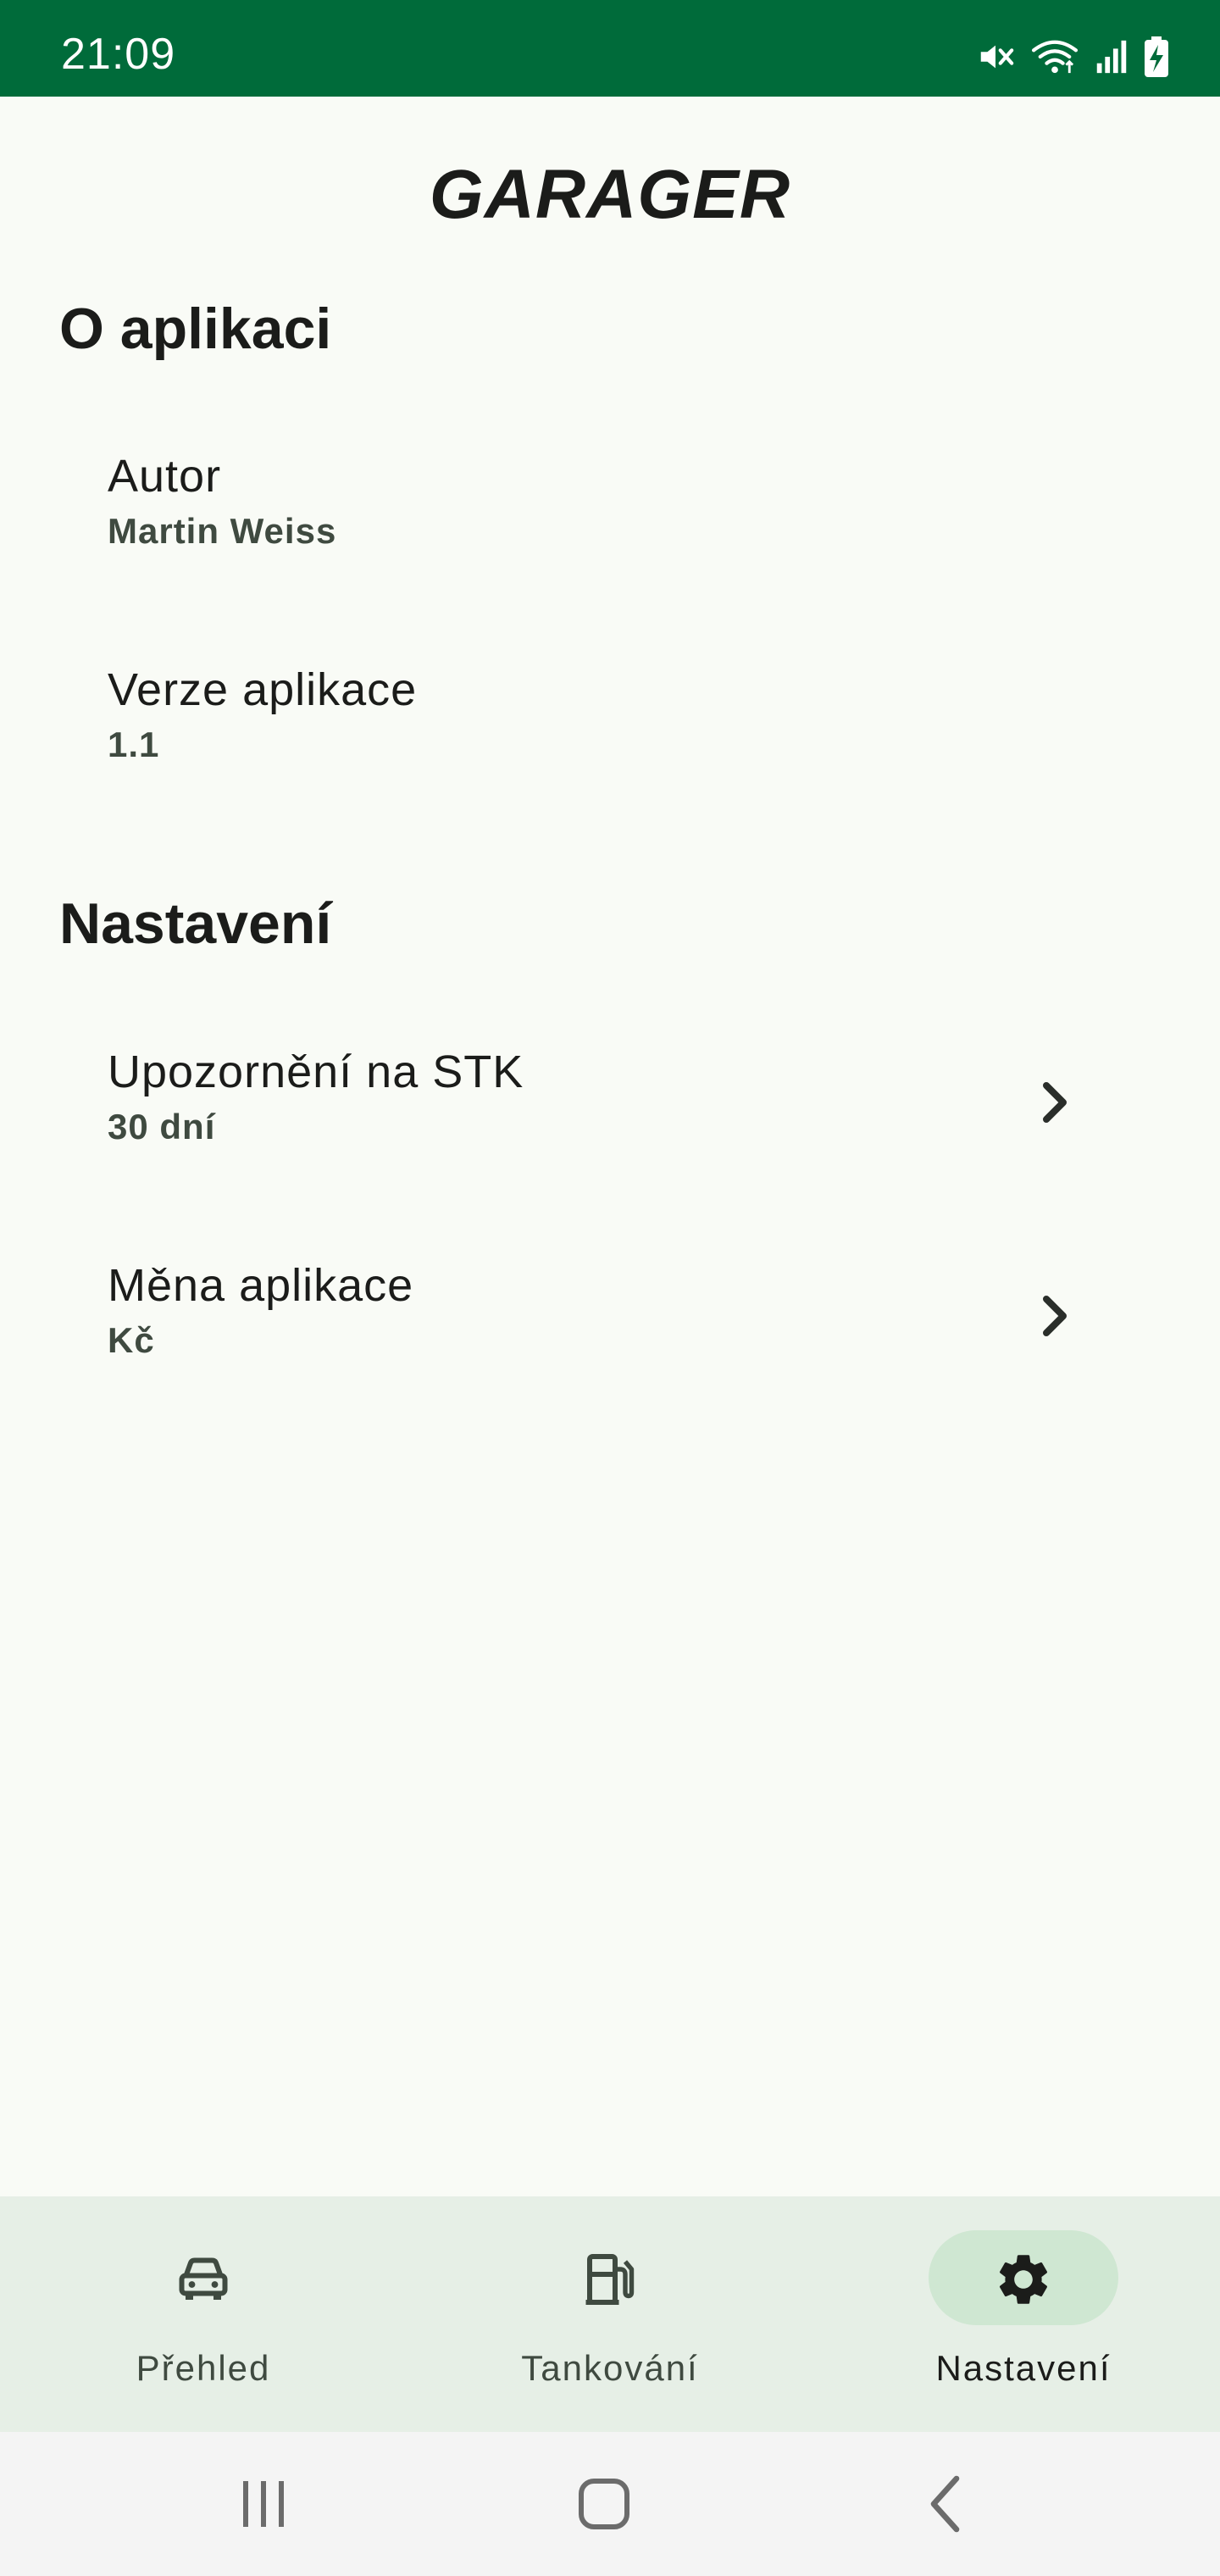 This screenshot has width=1220, height=2576. Describe the element at coordinates (1023, 2368) in the screenshot. I see `nav-label-settings: Nastavení` at that location.